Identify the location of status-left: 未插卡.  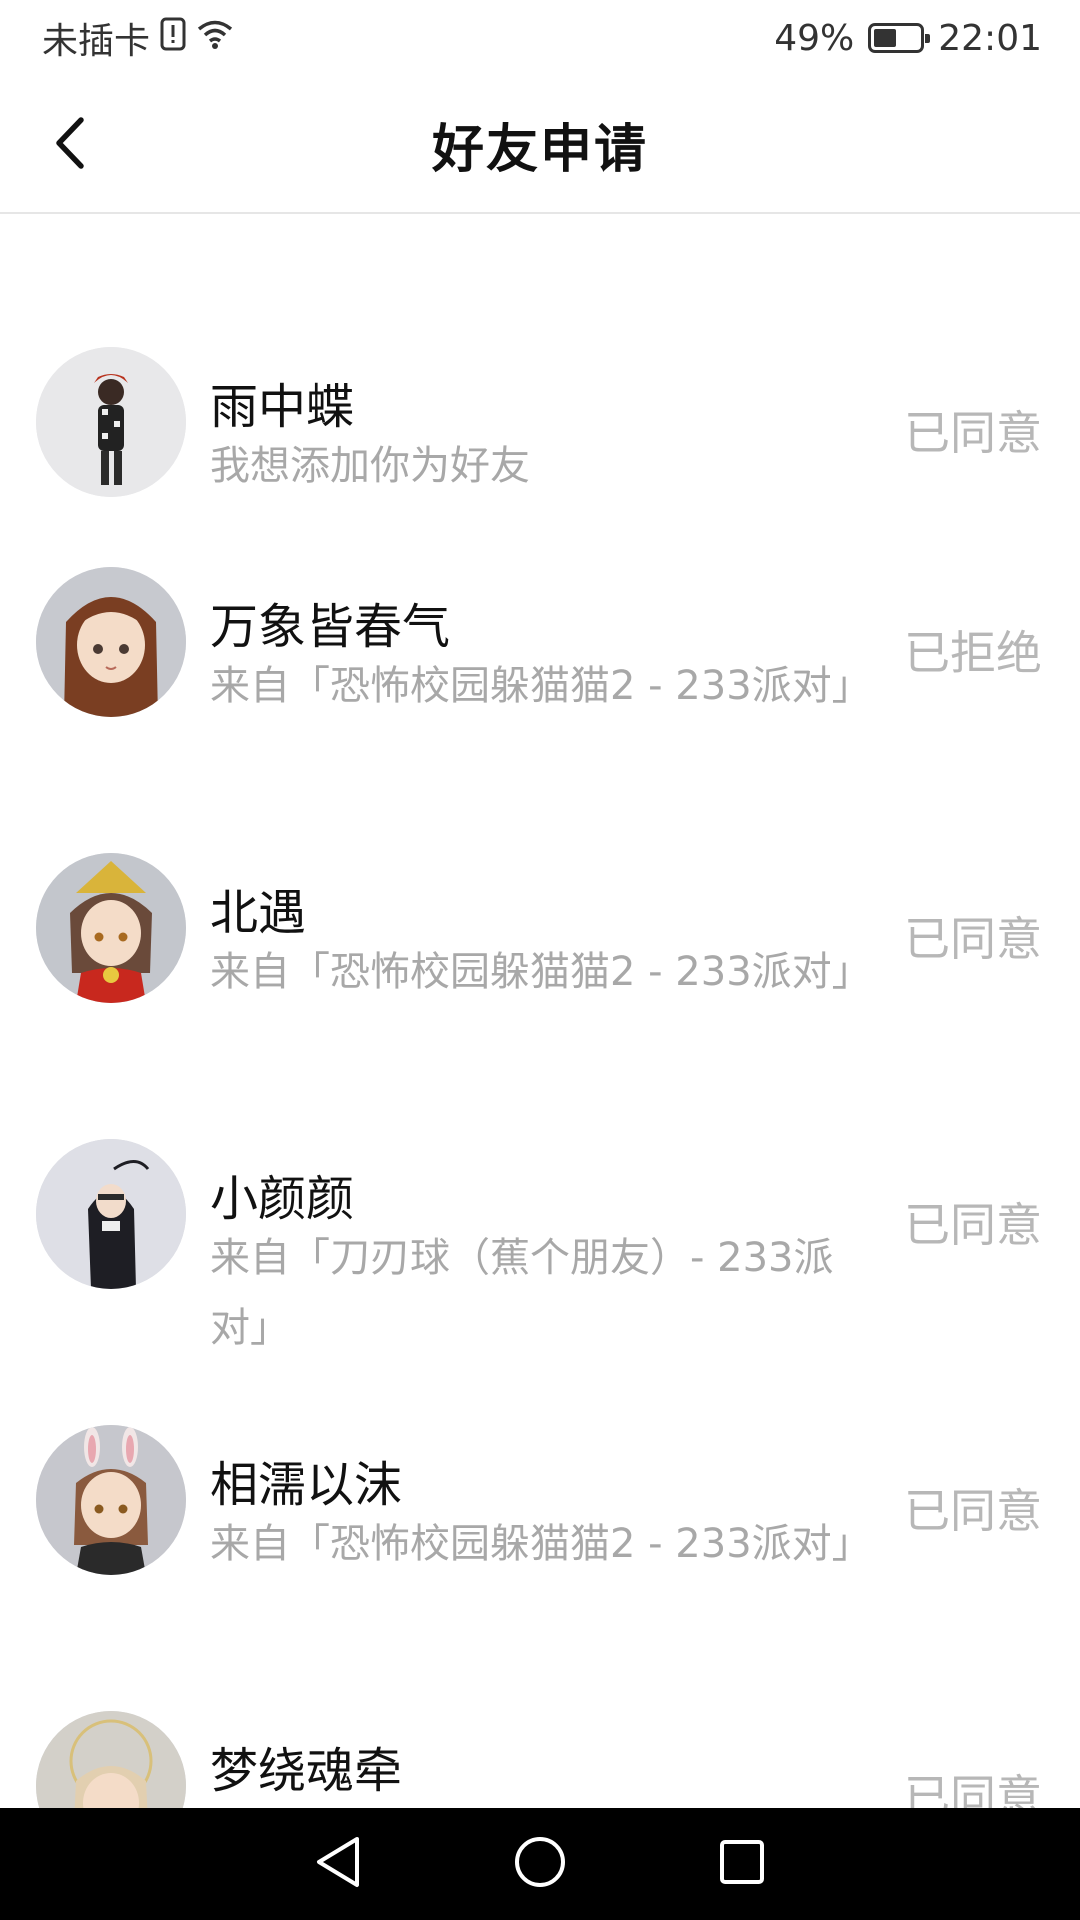
(138, 38).